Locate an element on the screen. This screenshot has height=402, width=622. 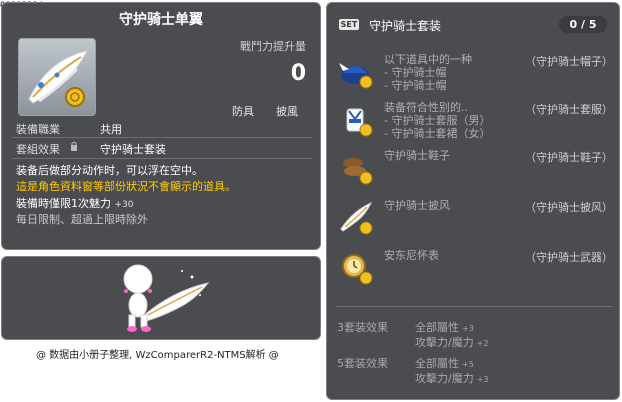
footer-credit: @ 数据由小册子整理, WzComparerR2-NTMS解析 @ is located at coordinates (157, 355).